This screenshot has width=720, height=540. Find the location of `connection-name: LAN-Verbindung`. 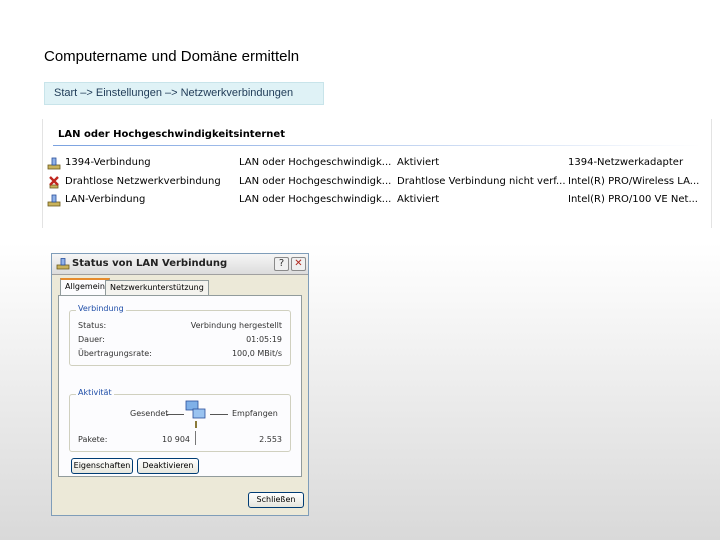

connection-name: LAN-Verbindung is located at coordinates (105, 199).